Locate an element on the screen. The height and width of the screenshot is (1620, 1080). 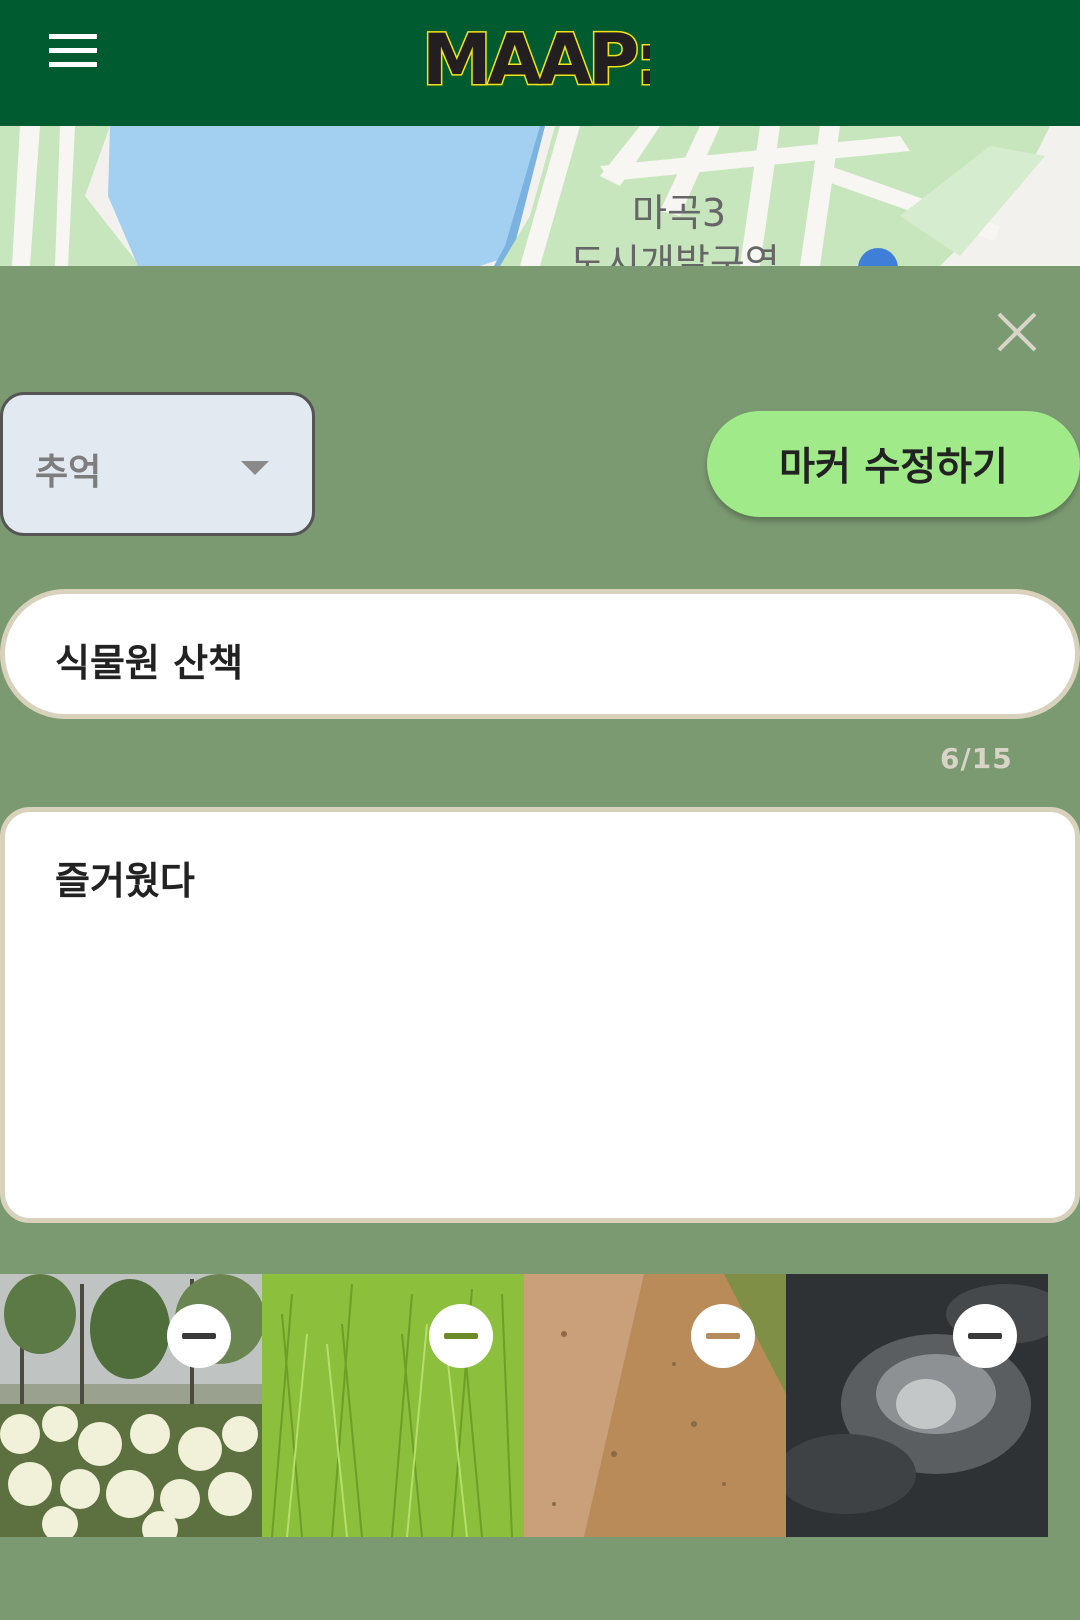
app-header: MAAP: is located at coordinates (540, 63).